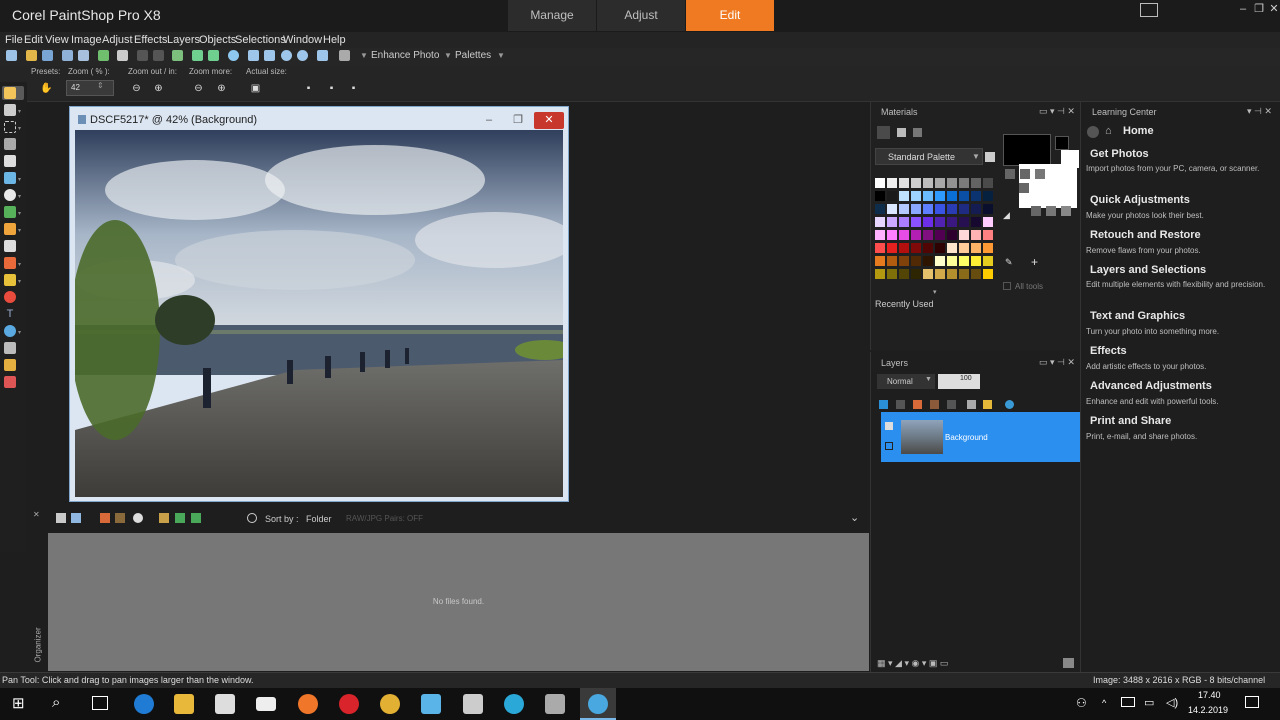 The height and width of the screenshot is (720, 1280). Describe the element at coordinates (1068, 663) in the screenshot. I see `layers-options-icon` at that location.